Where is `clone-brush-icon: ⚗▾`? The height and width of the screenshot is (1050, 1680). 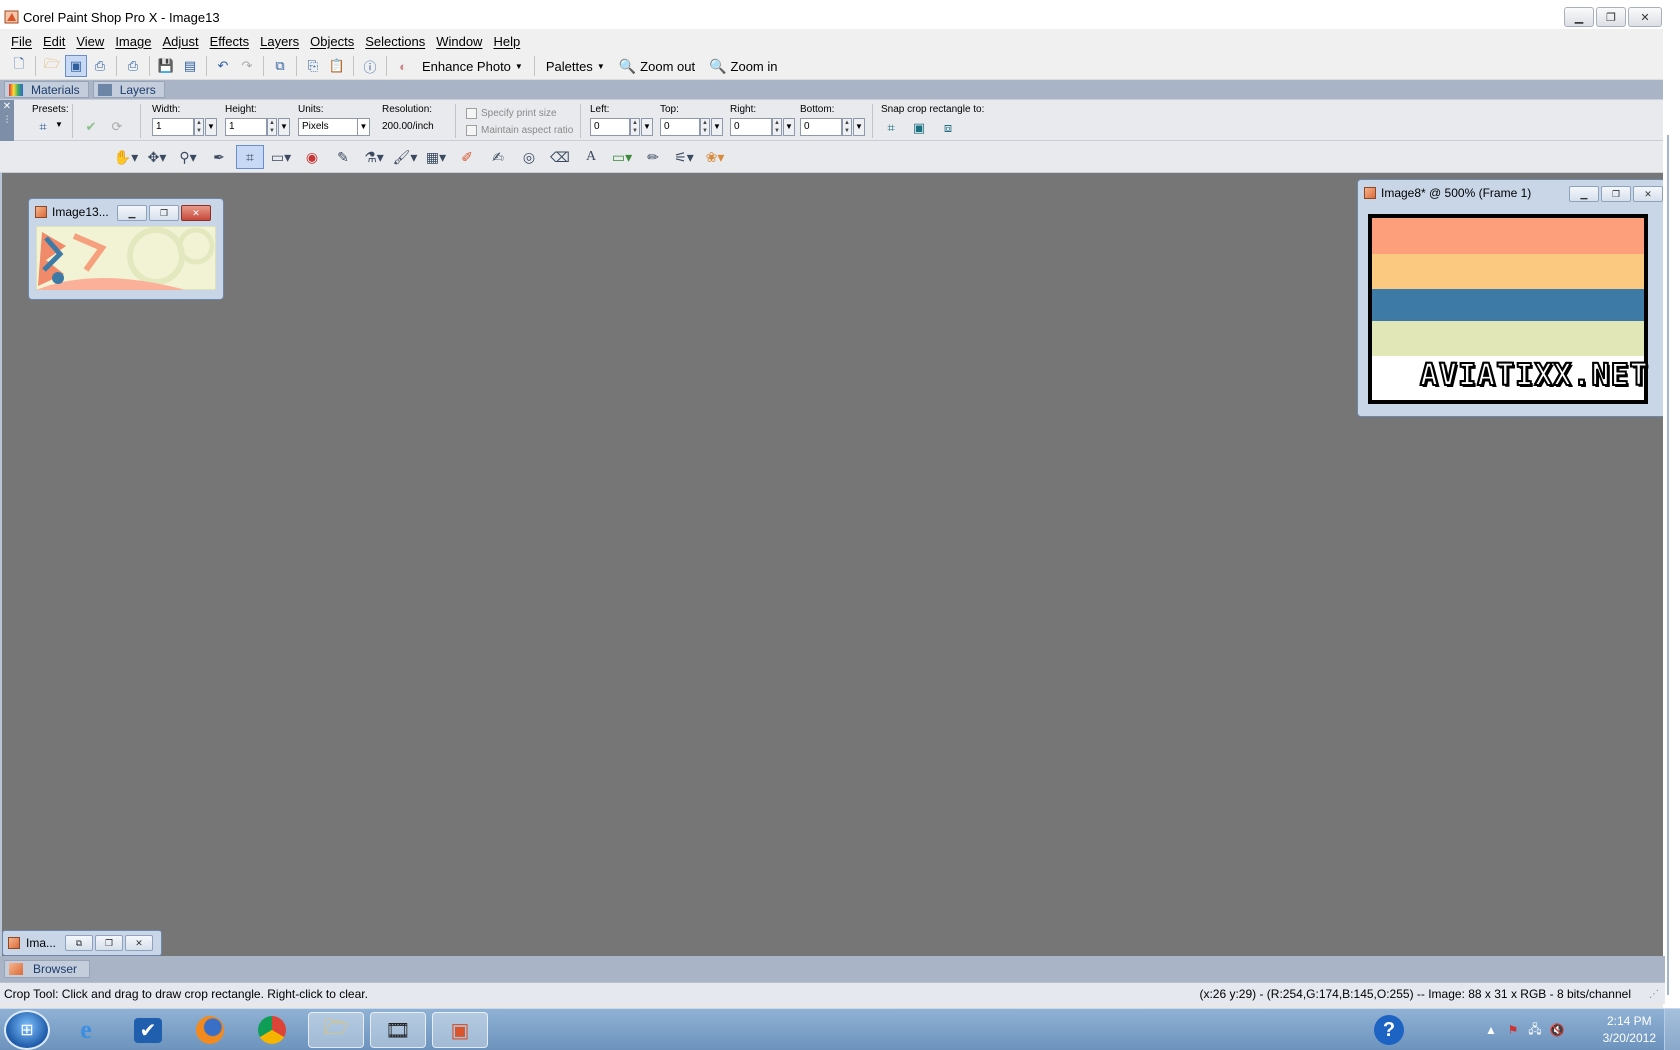 clone-brush-icon: ⚗▾ is located at coordinates (374, 157).